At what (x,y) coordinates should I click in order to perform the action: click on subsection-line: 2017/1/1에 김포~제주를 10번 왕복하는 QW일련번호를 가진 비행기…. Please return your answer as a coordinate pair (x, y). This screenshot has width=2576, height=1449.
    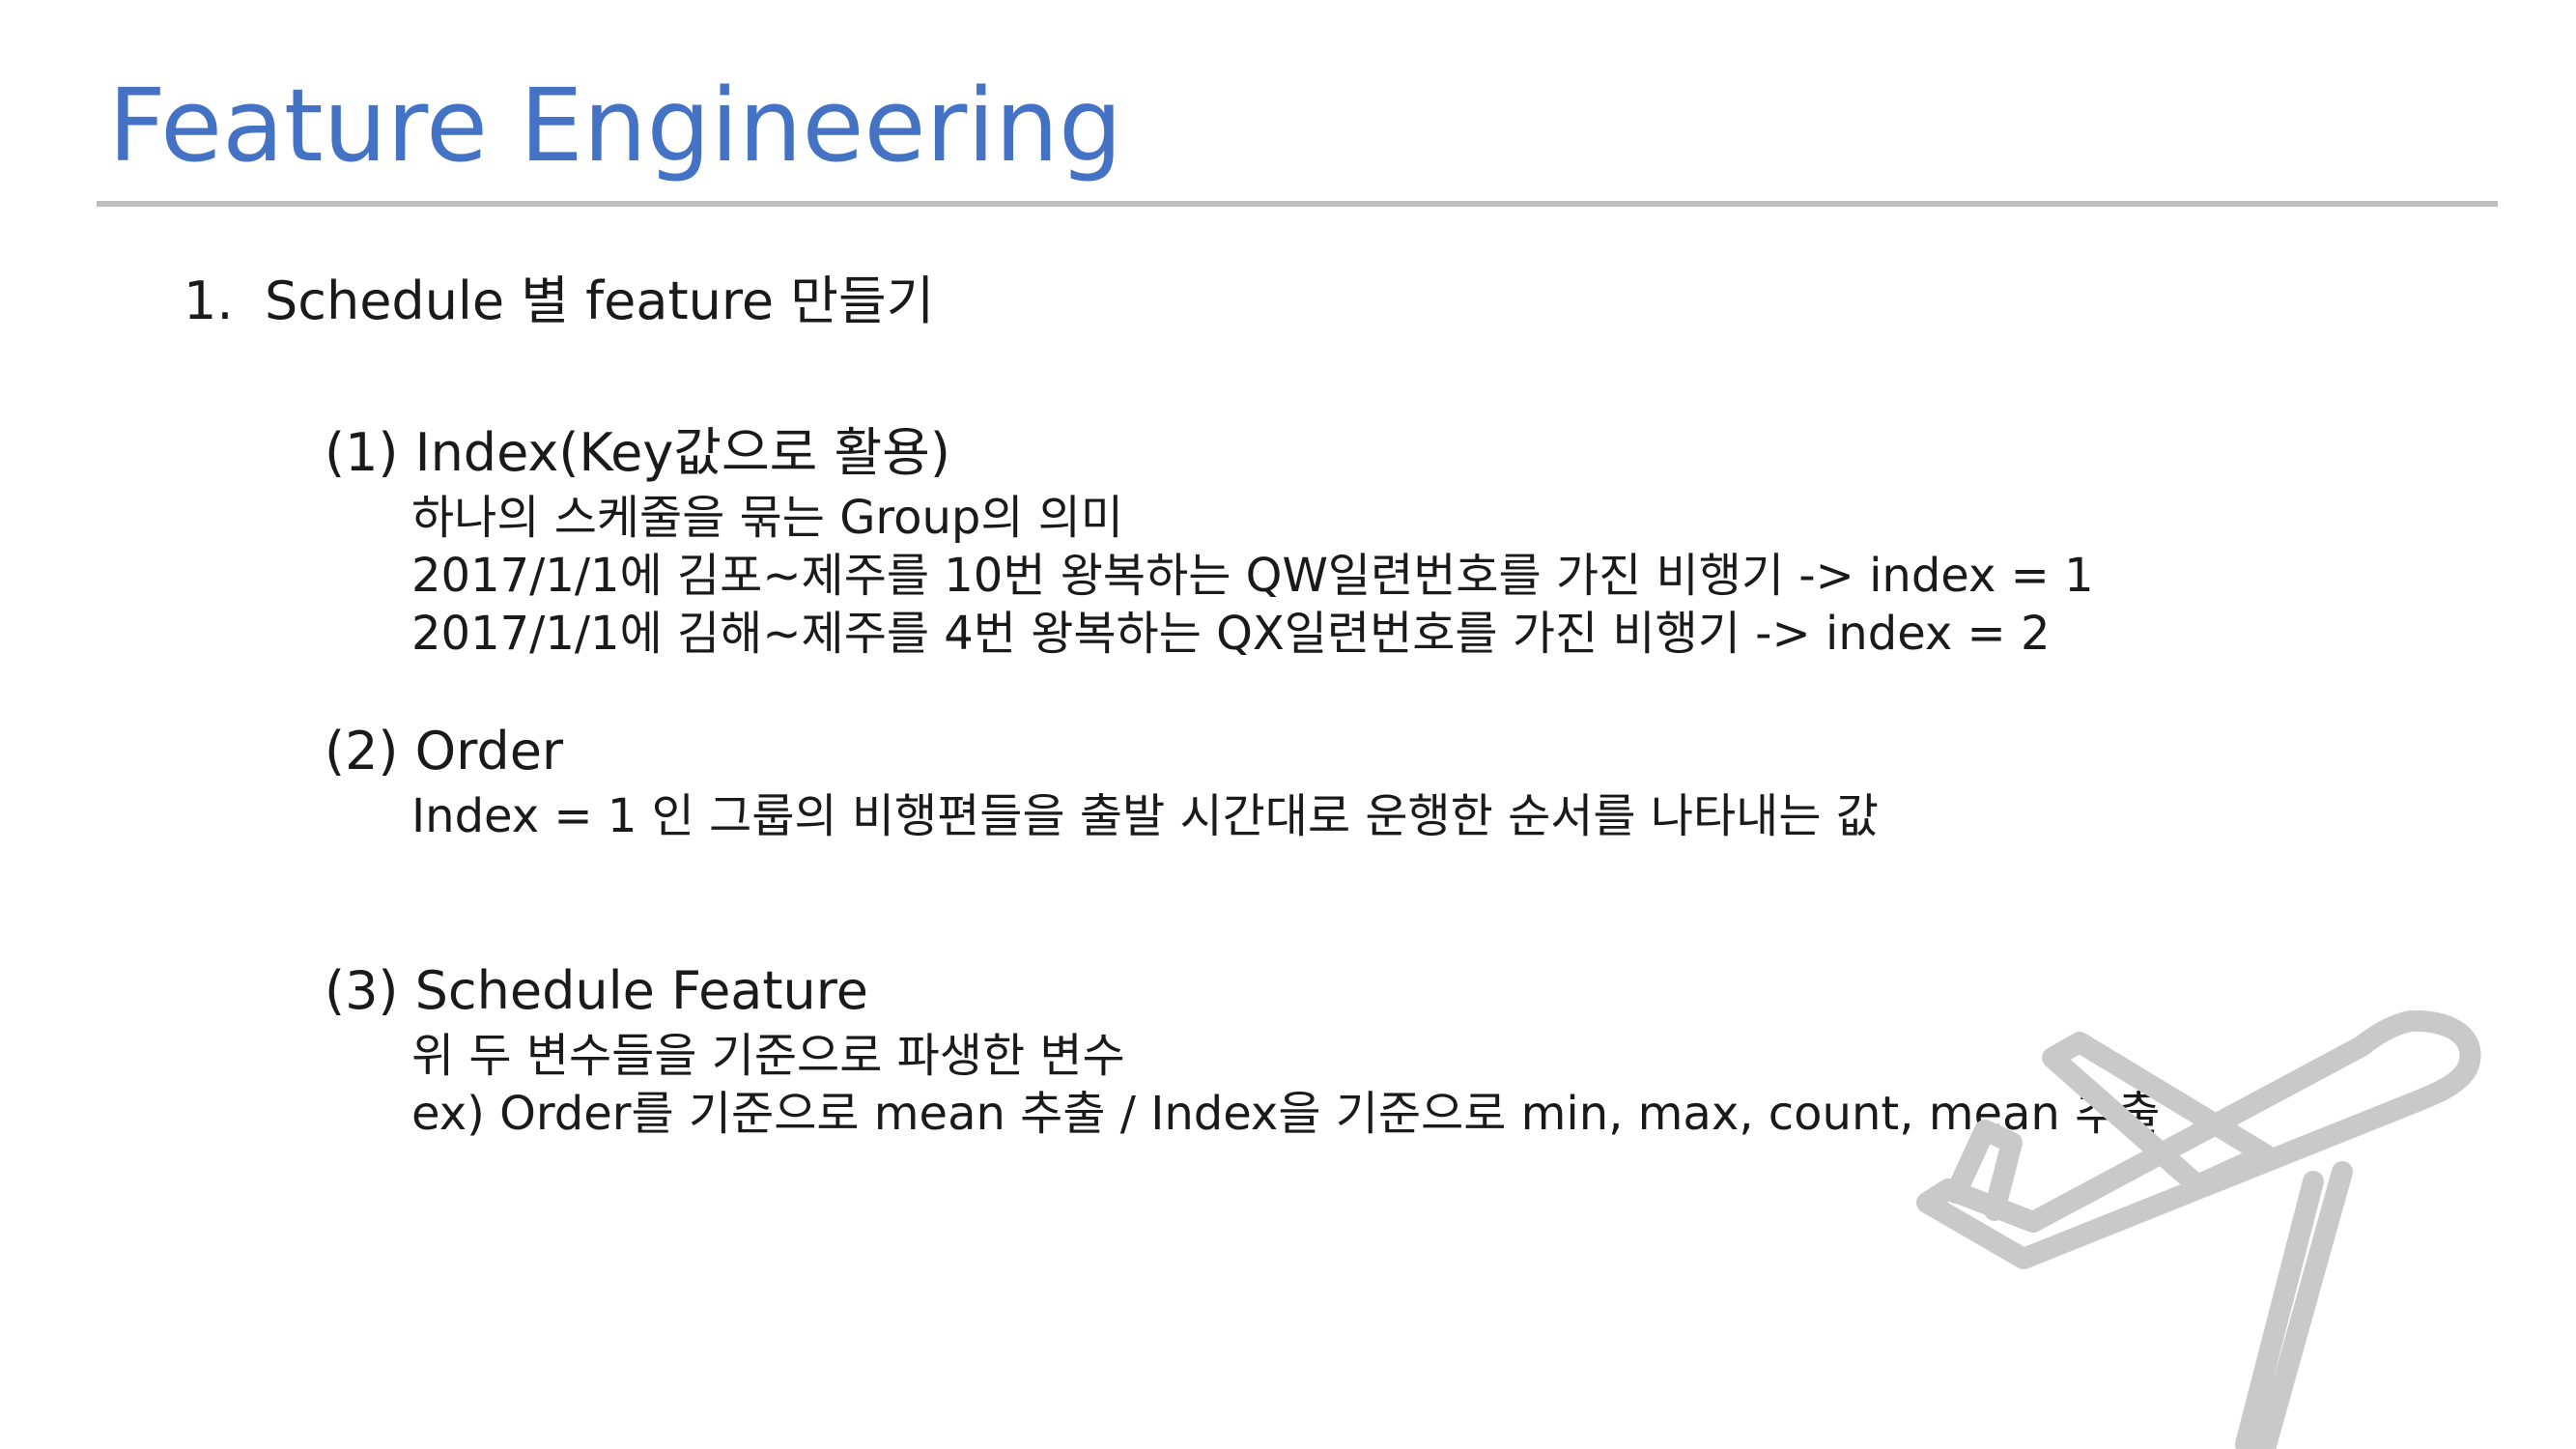
    Looking at the image, I should click on (1252, 576).